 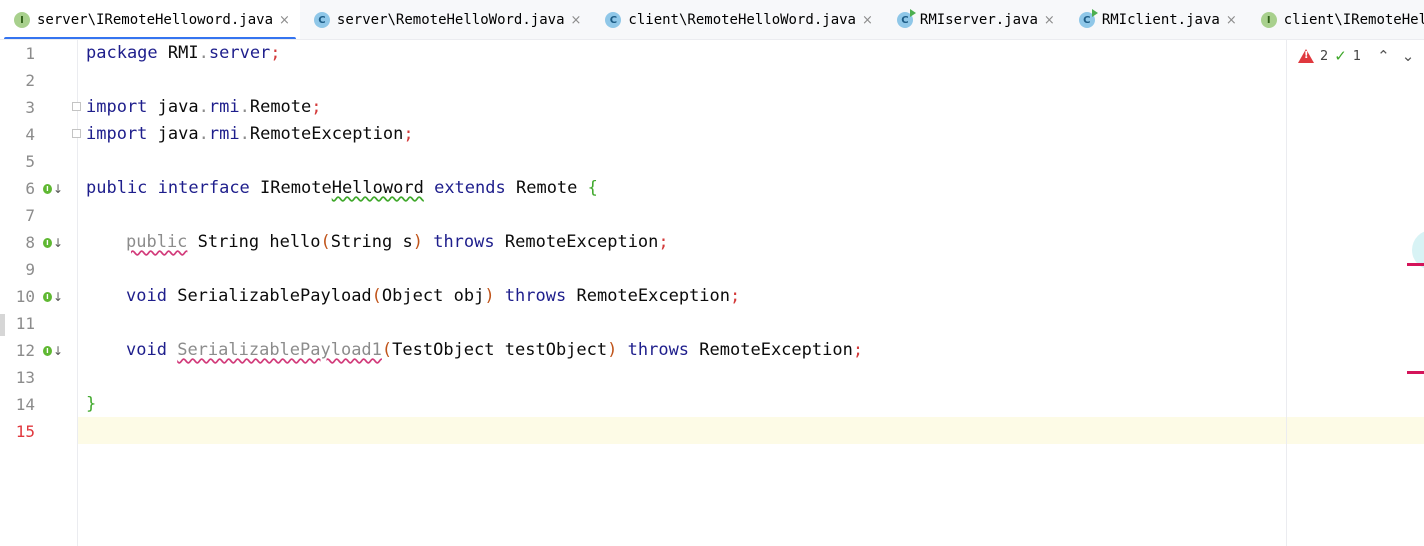 I want to click on tab-rmiserver: C RMIserver.java ×, so click(x=974, y=19).